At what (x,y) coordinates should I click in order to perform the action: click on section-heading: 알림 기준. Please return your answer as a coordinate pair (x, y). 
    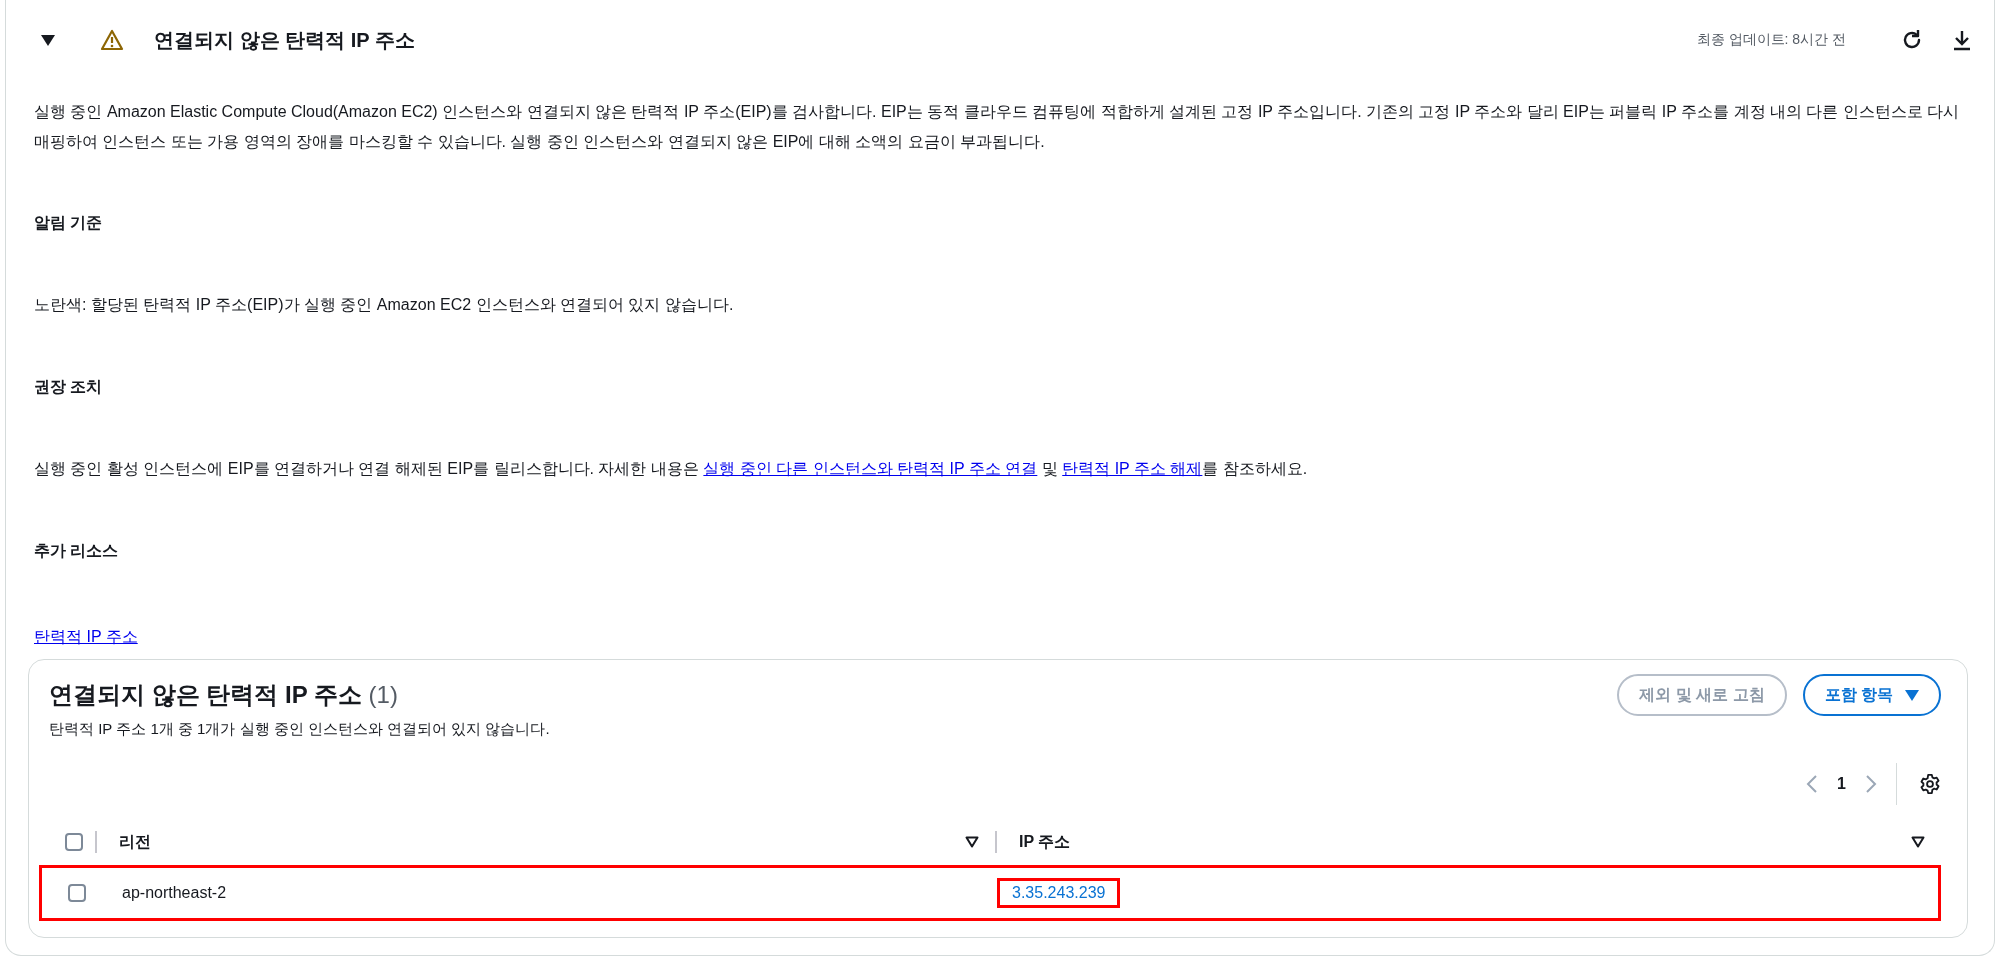
    Looking at the image, I should click on (69, 223).